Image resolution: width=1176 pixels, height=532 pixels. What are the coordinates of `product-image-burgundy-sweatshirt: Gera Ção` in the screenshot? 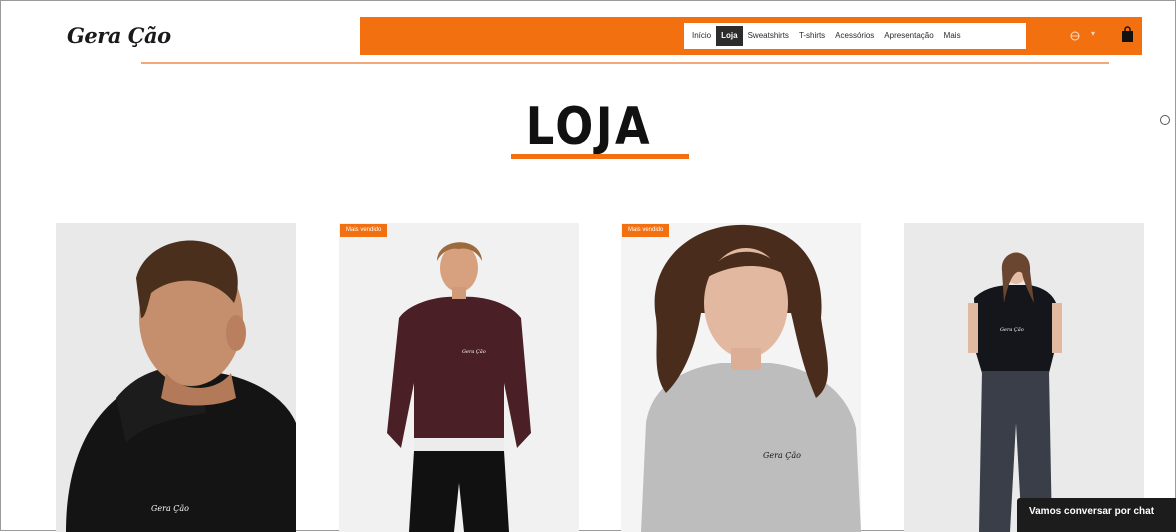 It's located at (459, 377).